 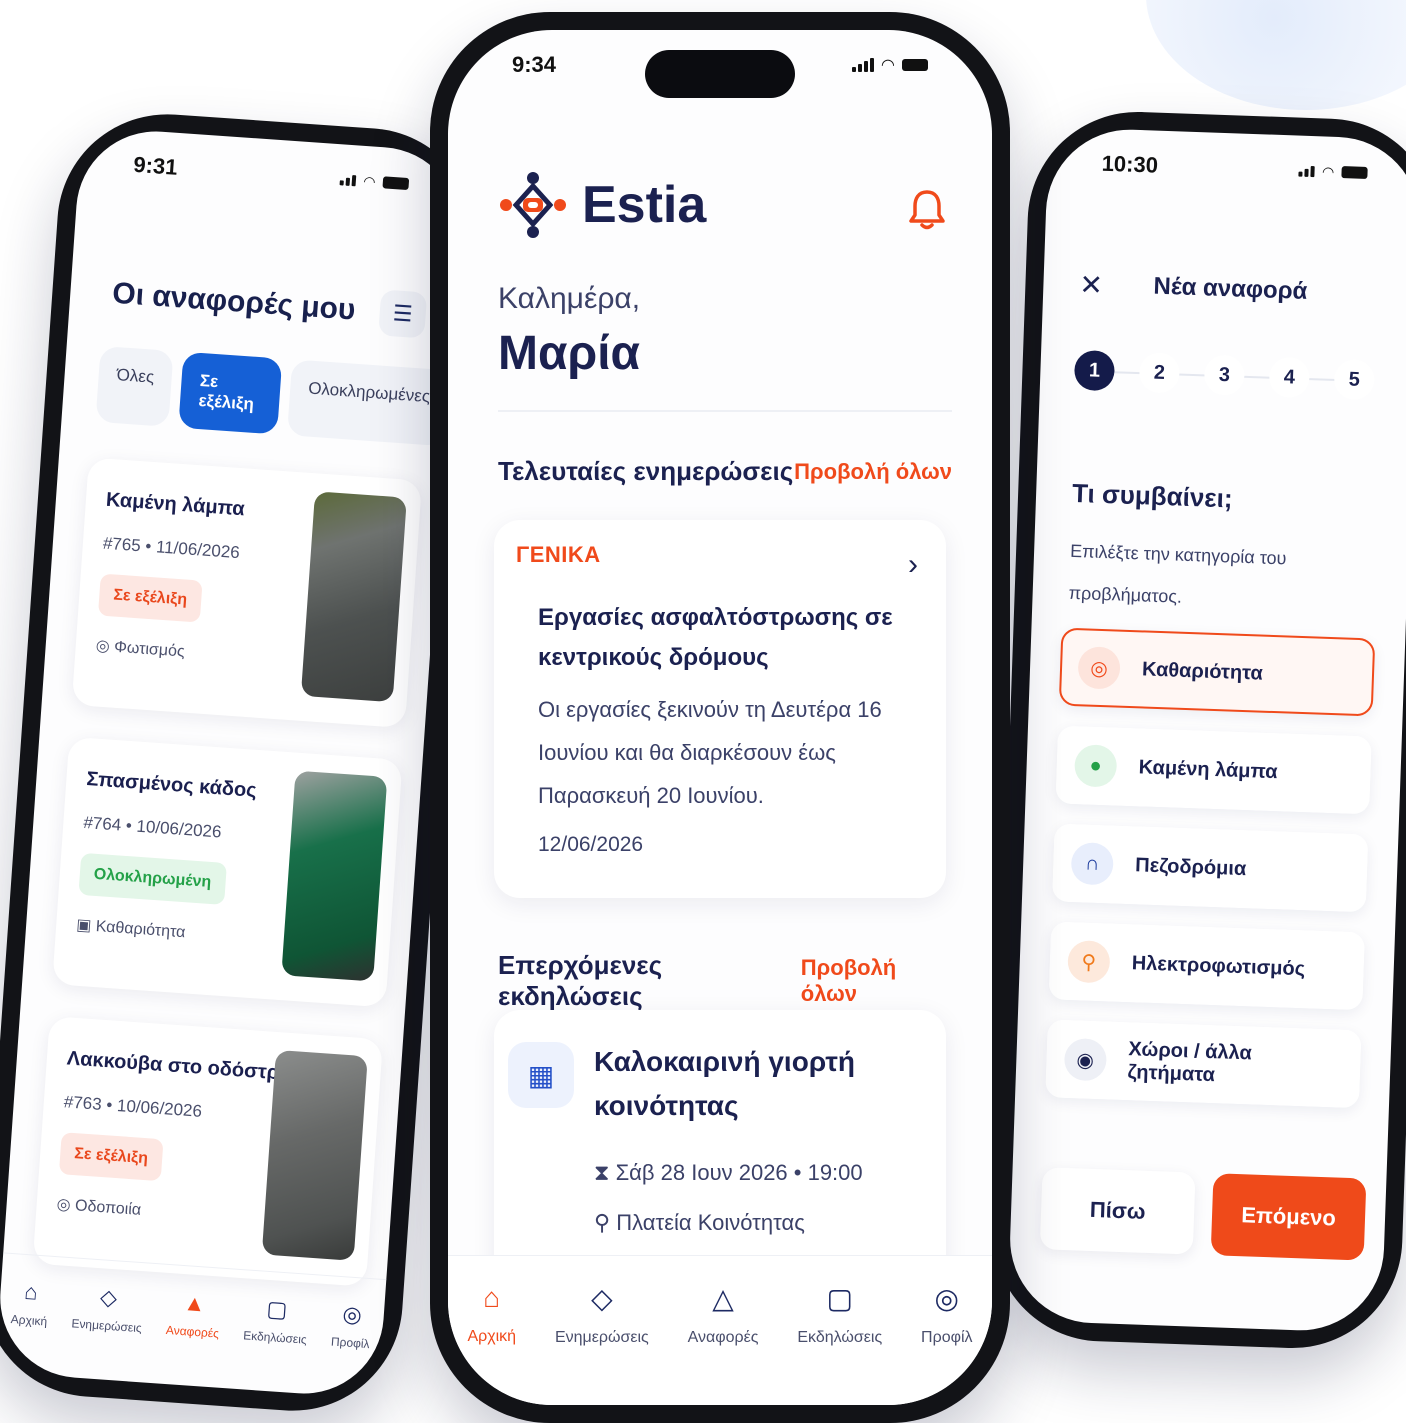 I want to click on events-view-all-link: Προβολή όλων, so click(x=876, y=981).